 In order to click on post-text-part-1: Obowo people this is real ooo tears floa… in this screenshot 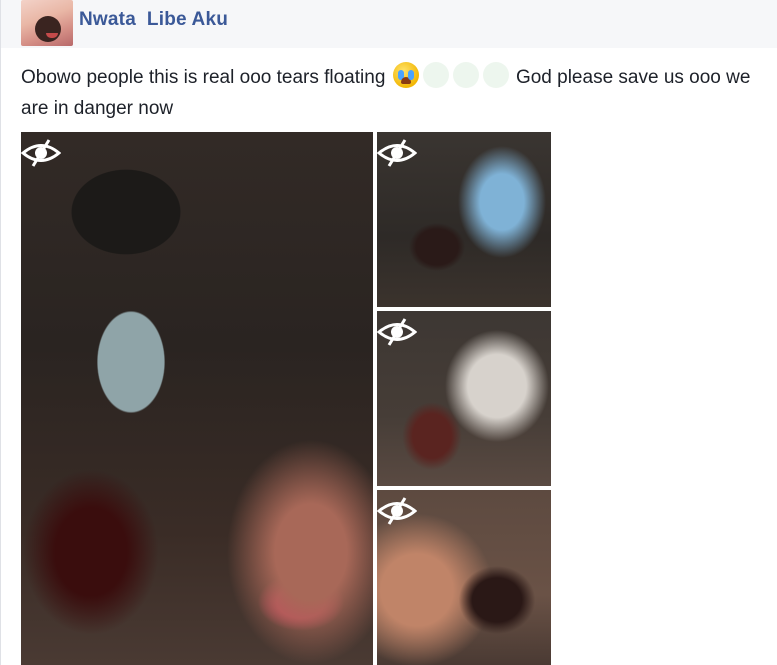, I will do `click(206, 77)`.